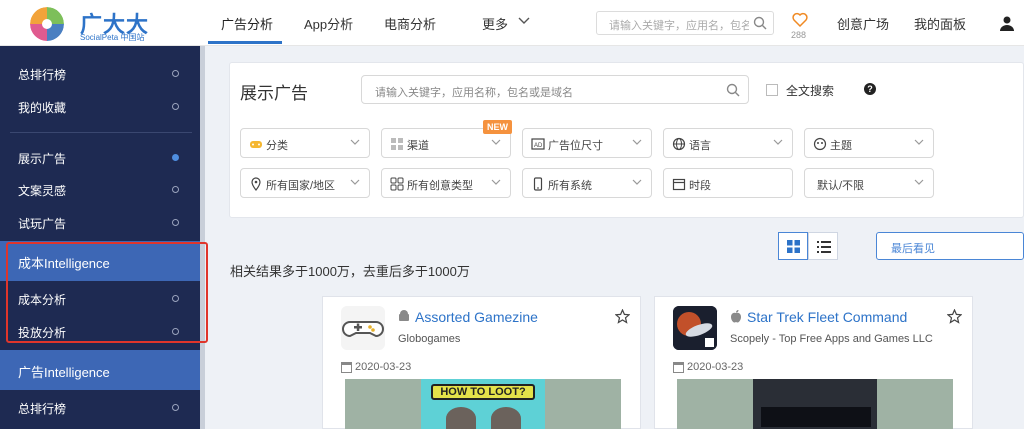  What do you see at coordinates (800, 19) in the screenshot?
I see `heart-icon` at bounding box center [800, 19].